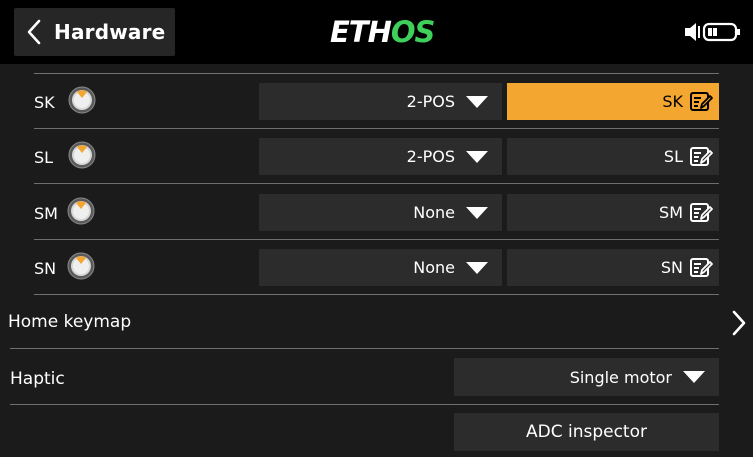  I want to click on switch-assign-field: SK, so click(613, 101).